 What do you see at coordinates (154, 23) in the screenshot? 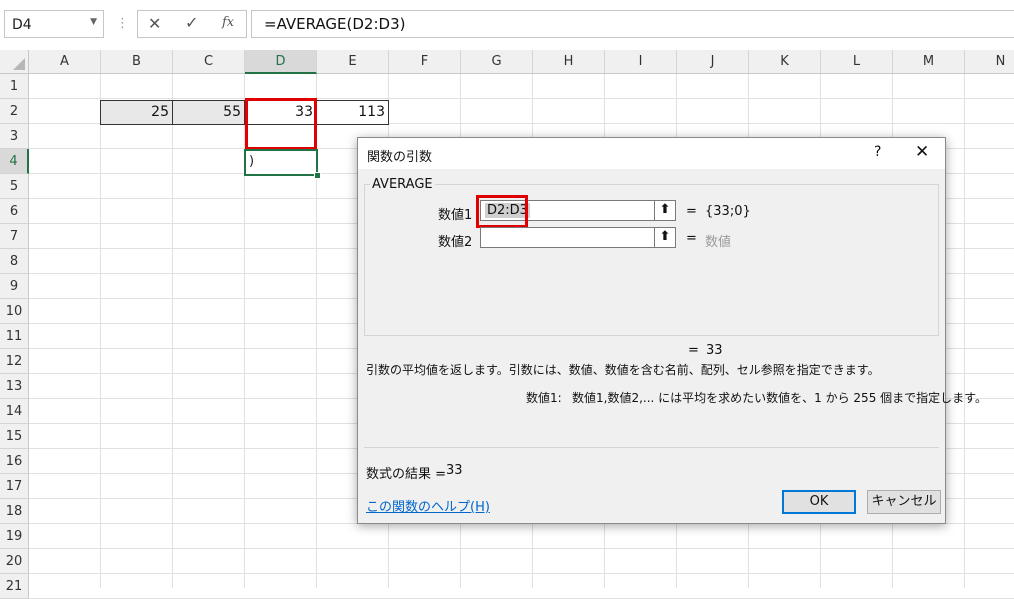
I see `cancel-formula-icon: ✕` at bounding box center [154, 23].